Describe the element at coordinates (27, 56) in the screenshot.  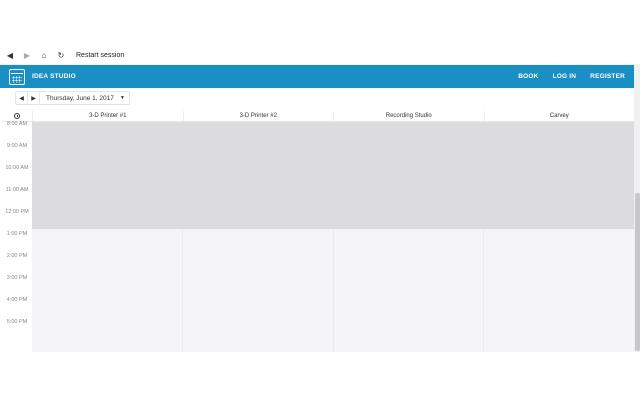
I see `forward-arrow-icon: ▶` at that location.